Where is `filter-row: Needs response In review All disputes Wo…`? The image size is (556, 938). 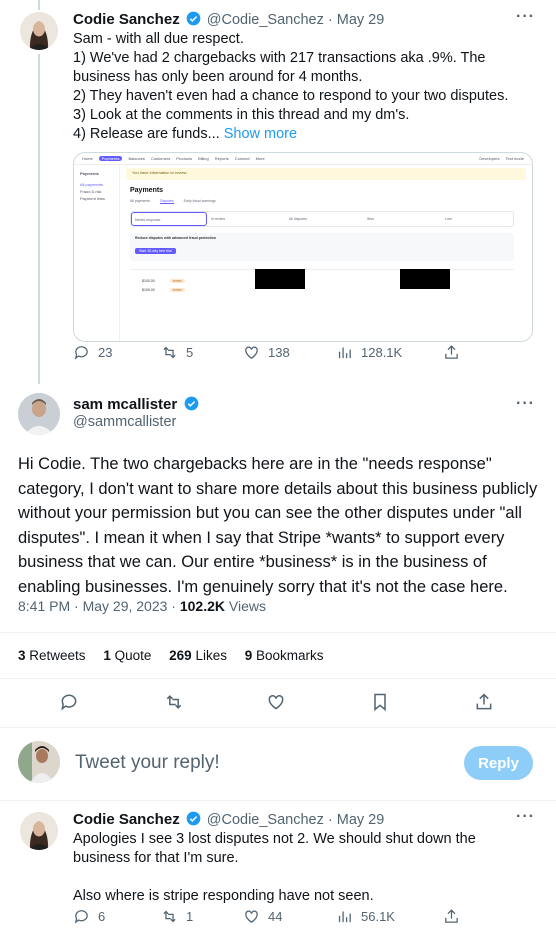 filter-row: Needs response In review All disputes Wo… is located at coordinates (322, 219).